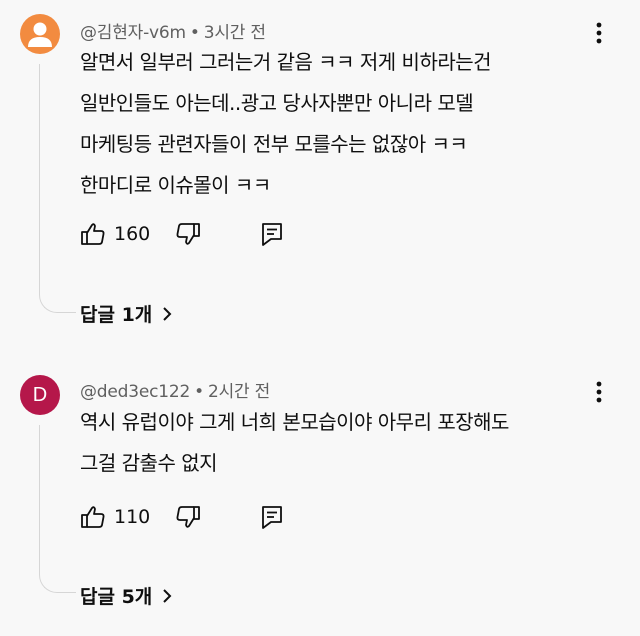 The image size is (640, 636). I want to click on comment-meta: @ded3ec122 • 2시간 전, so click(175, 389).